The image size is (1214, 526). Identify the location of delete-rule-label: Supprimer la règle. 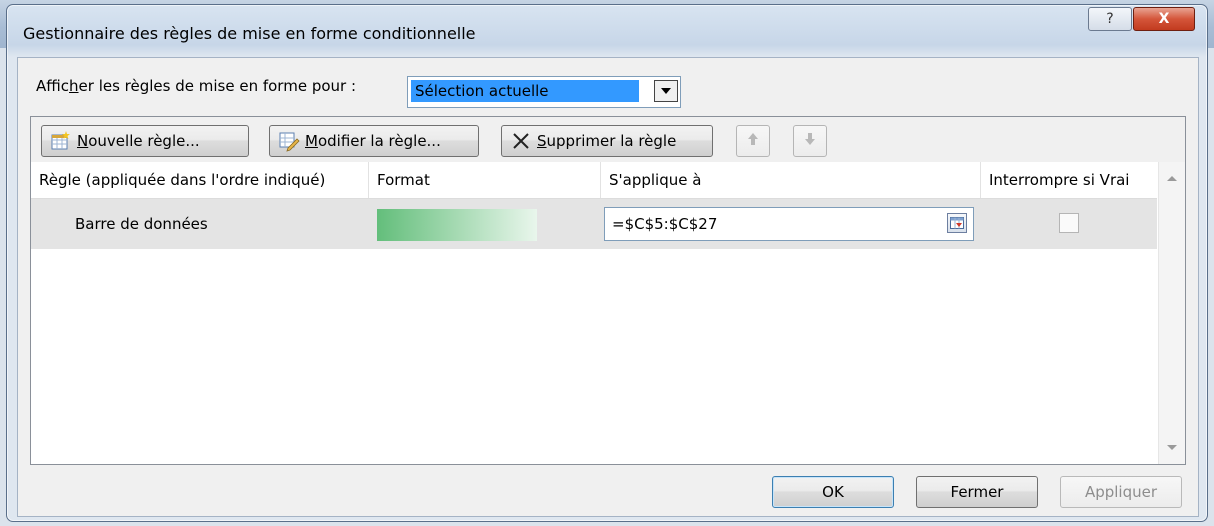
(607, 141).